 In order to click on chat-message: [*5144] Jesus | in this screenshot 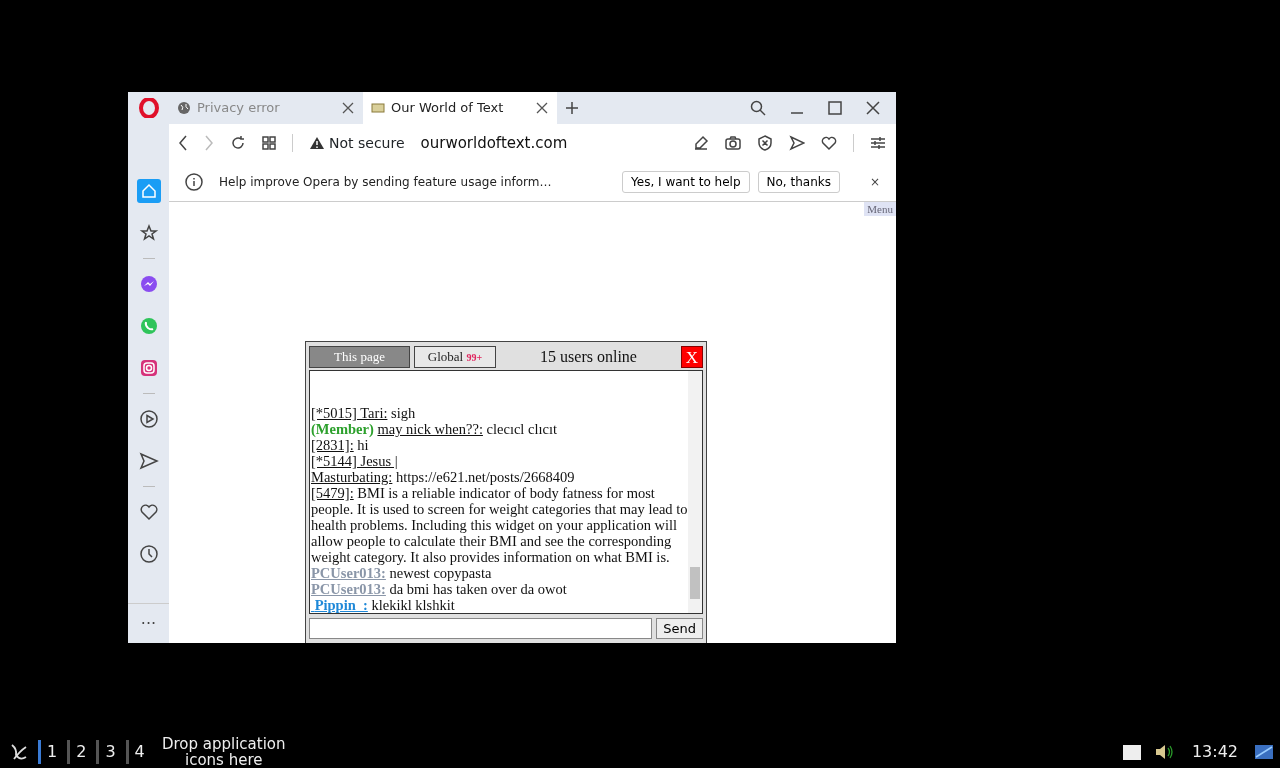, I will do `click(355, 461)`.